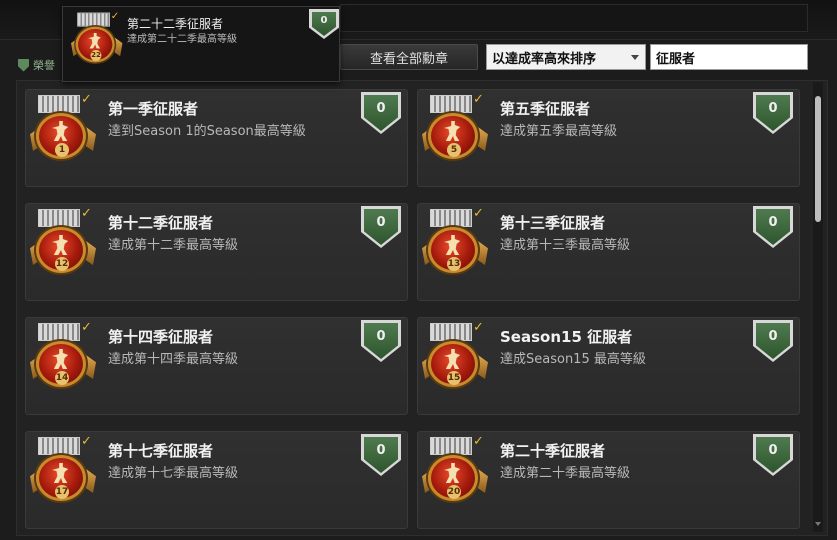 Image resolution: width=837 pixels, height=540 pixels. I want to click on medal-tooltip: ✓ 22 第二十二季征服者 達成第二十二季最高等級 0, so click(201, 44).